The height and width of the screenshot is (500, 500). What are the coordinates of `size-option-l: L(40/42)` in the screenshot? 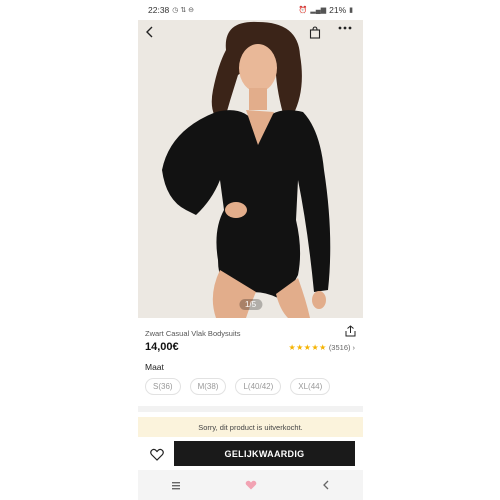 It's located at (258, 386).